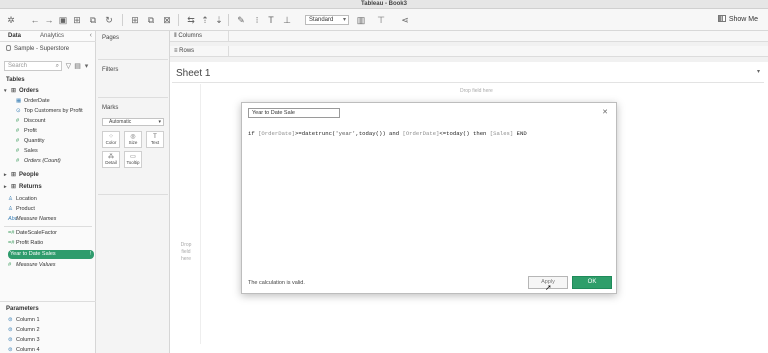 The image size is (768, 353). What do you see at coordinates (32, 233) in the screenshot?
I see `field-datescalefactor: =# DateScaleFactor` at bounding box center [32, 233].